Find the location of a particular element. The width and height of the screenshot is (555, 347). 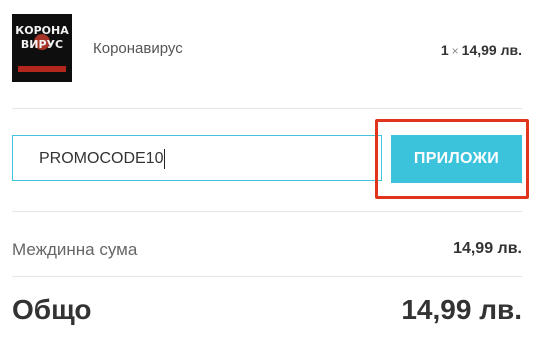

subtotal-value: 14,99 лв. is located at coordinates (487, 248).